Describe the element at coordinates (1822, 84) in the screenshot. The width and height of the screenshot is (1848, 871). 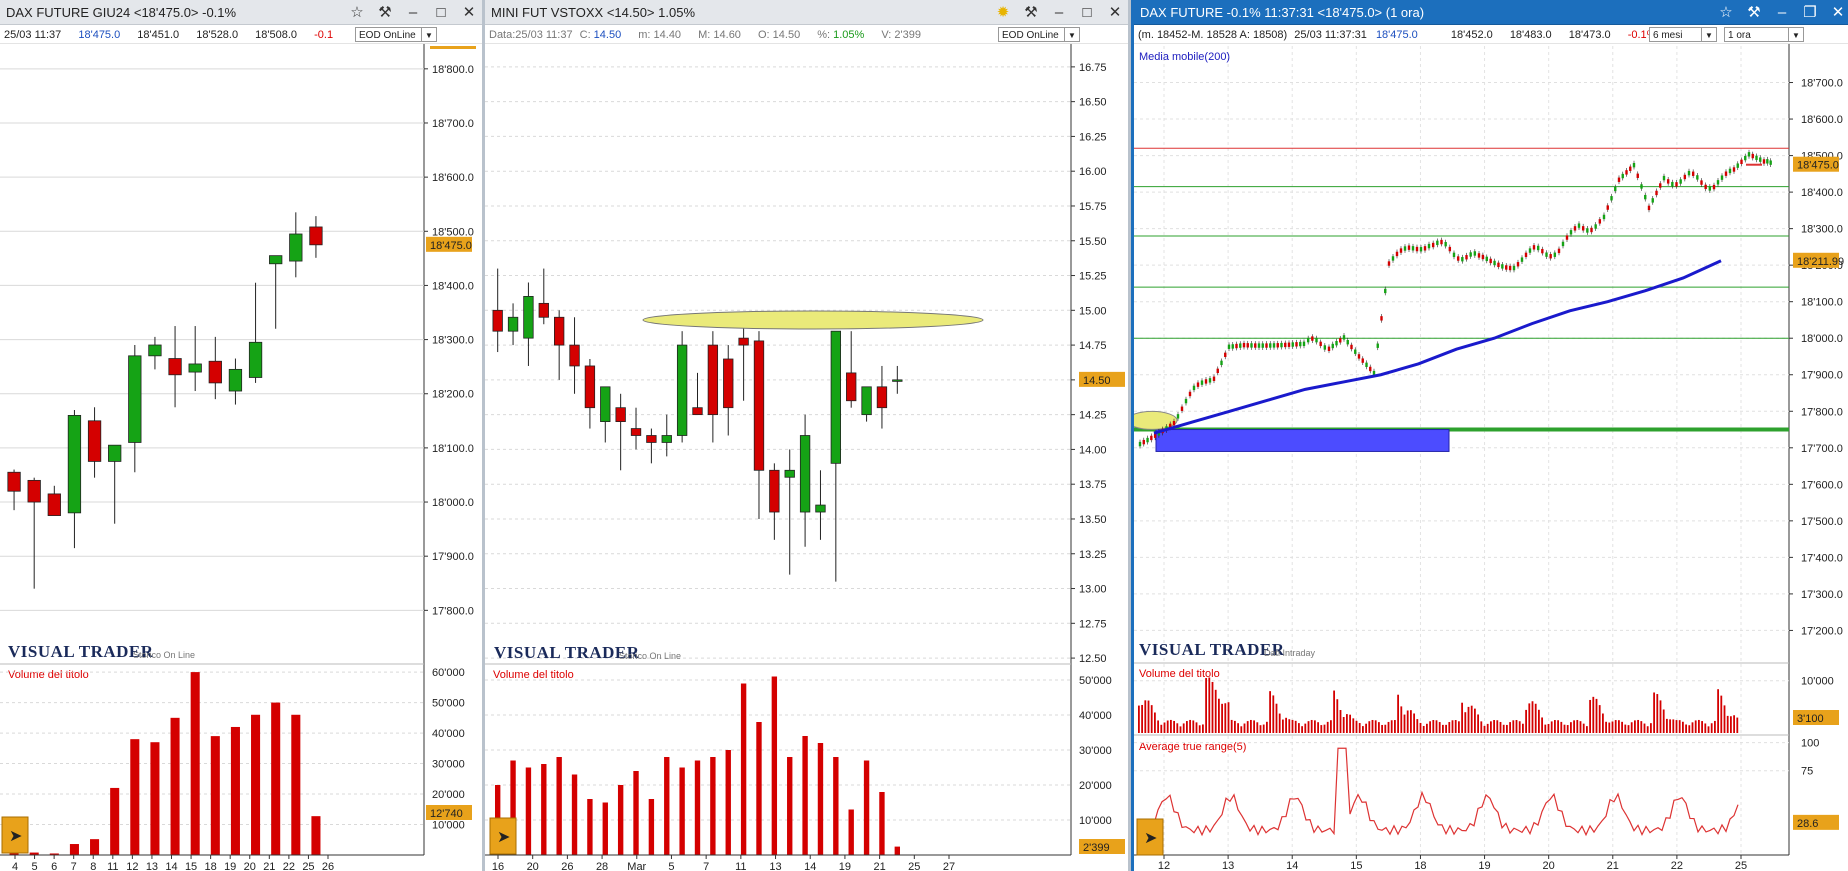
I see `y-tick-label: 18'700.0` at that location.